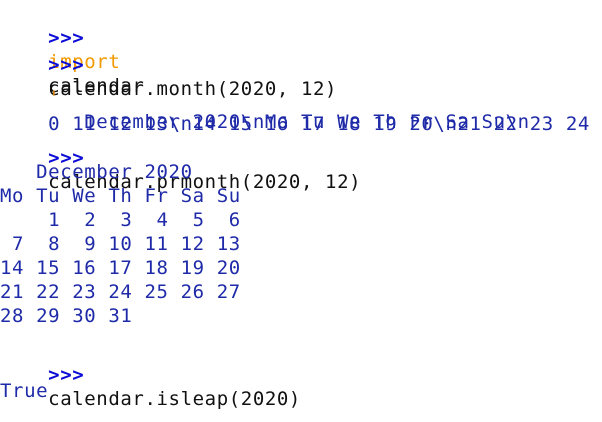 This screenshot has width=602, height=422. Describe the element at coordinates (120, 220) in the screenshot. I see `prmonth-output-line-3: 1 2 3 4 5 6` at that location.